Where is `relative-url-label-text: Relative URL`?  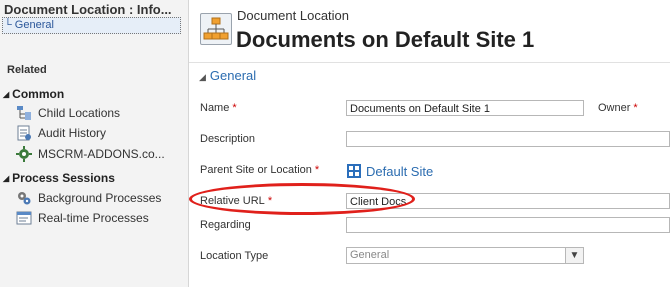
relative-url-label-text: Relative URL is located at coordinates (232, 201).